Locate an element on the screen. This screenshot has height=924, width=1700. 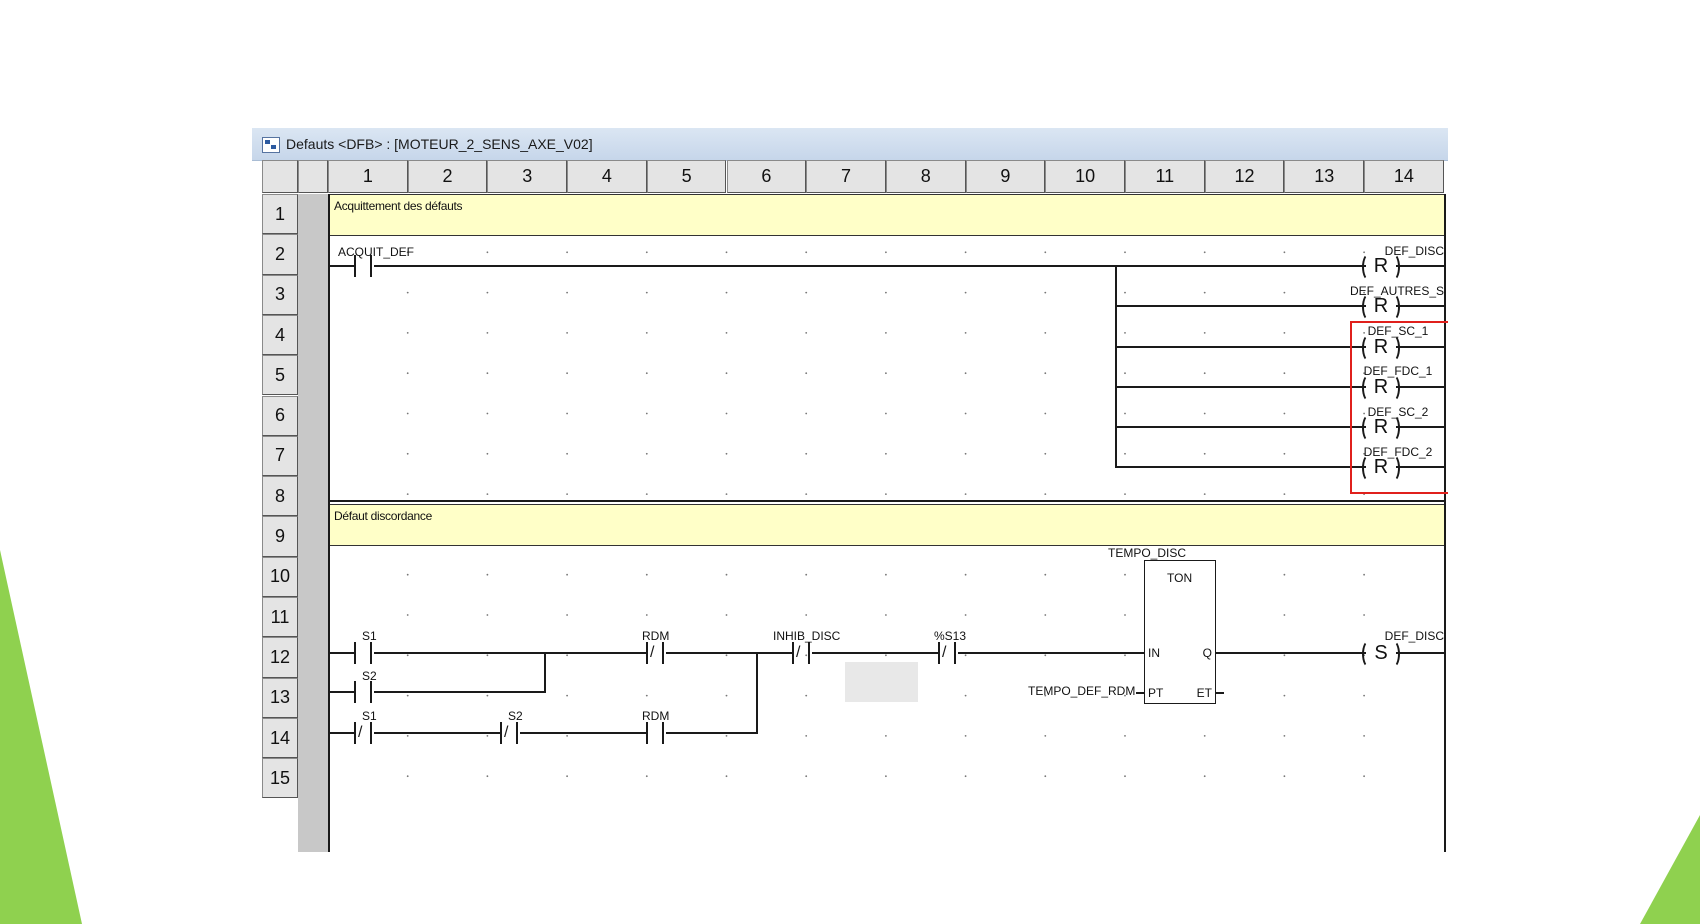
left-rail-margin is located at coordinates (313, 523).